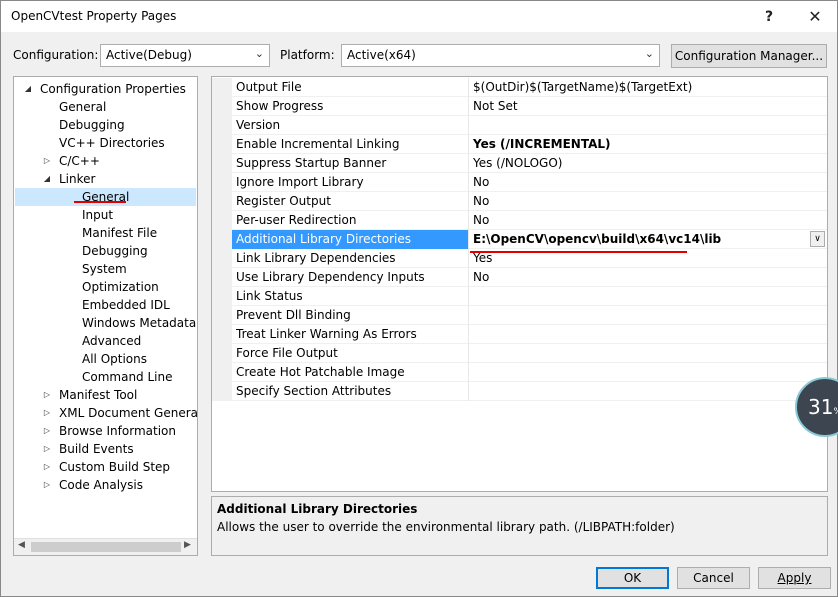 The width and height of the screenshot is (838, 597). I want to click on property-row: Force File Output, so click(519, 353).